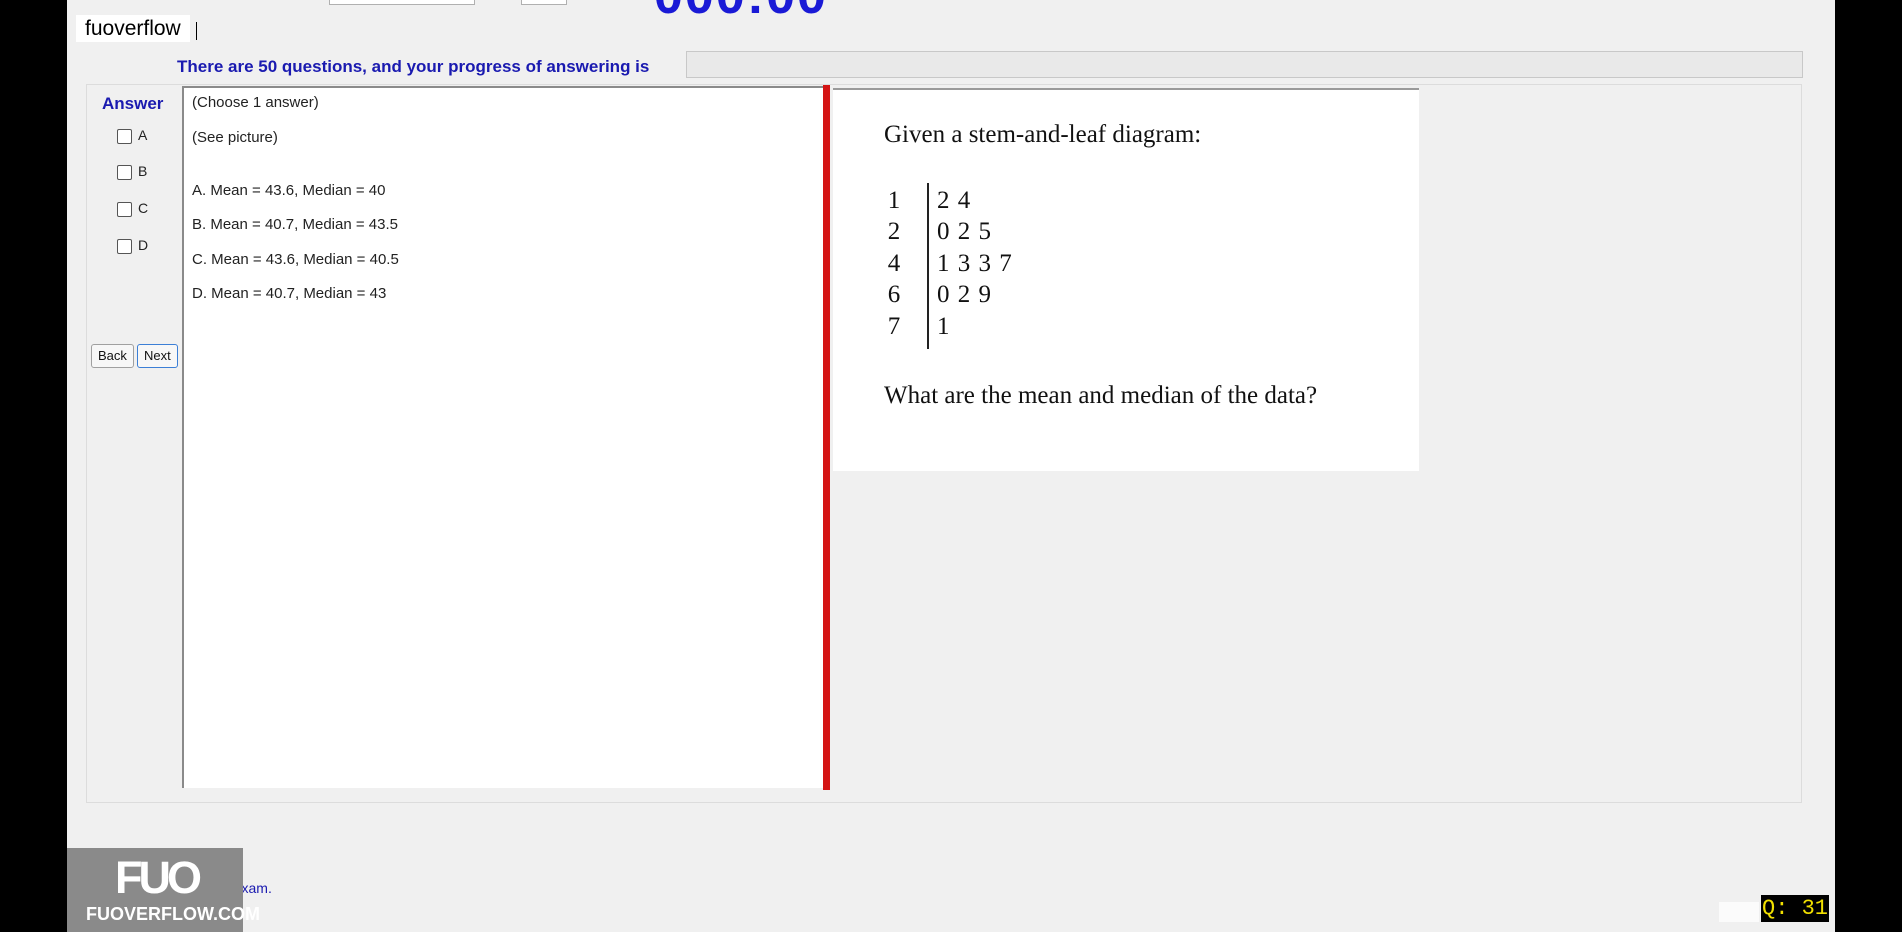 This screenshot has width=1902, height=932. I want to click on leaf-values: 1, so click(944, 326).